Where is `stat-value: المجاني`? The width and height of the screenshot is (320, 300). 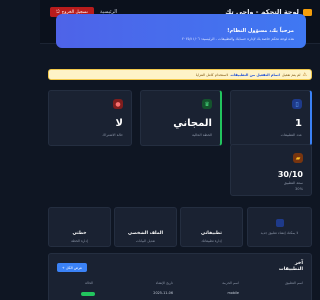 stat-value: المجاني is located at coordinates (192, 123).